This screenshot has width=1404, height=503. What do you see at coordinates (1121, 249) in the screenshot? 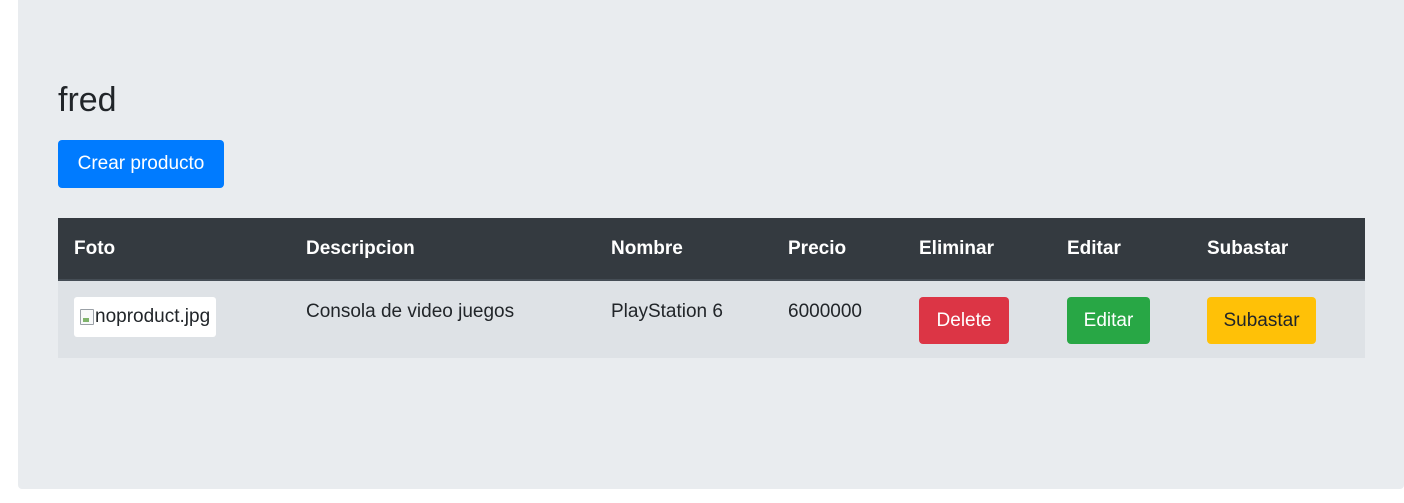
I see `column-header-editar: Editar` at bounding box center [1121, 249].